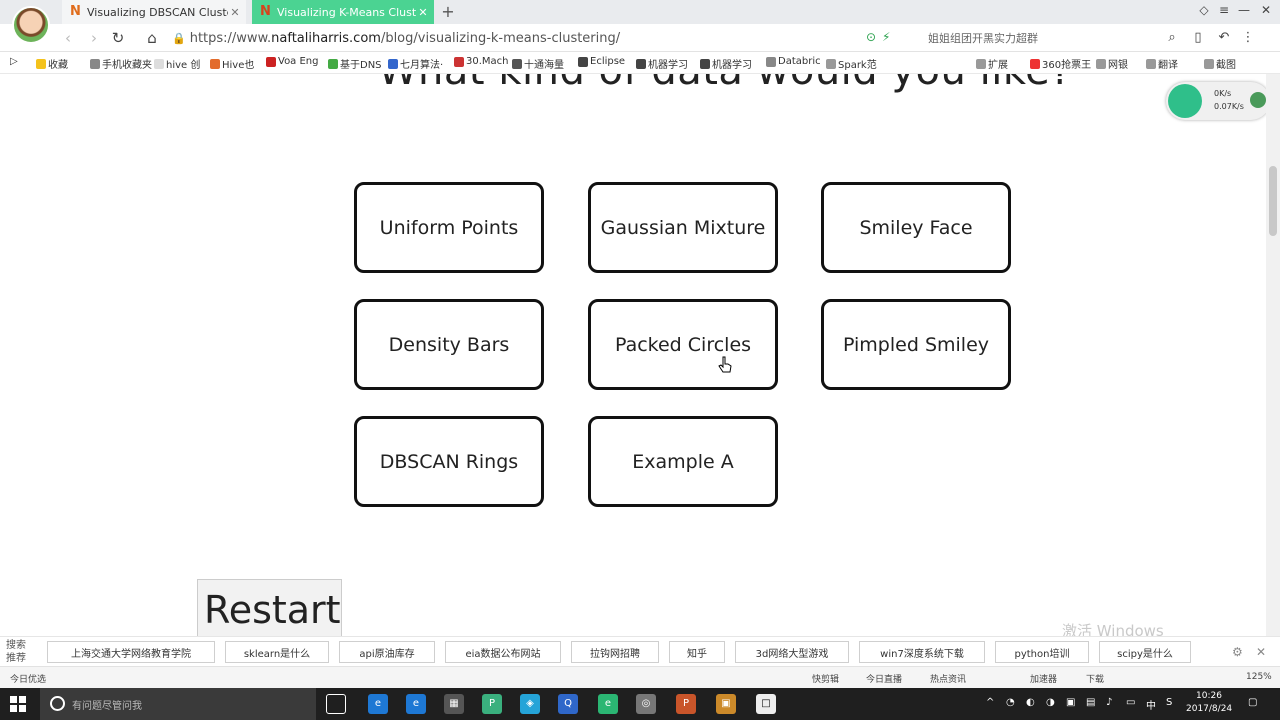 This screenshot has width=1280, height=720. What do you see at coordinates (983, 38) in the screenshot?
I see `hot-search-text: 姐姐组团开黑实力超群` at bounding box center [983, 38].